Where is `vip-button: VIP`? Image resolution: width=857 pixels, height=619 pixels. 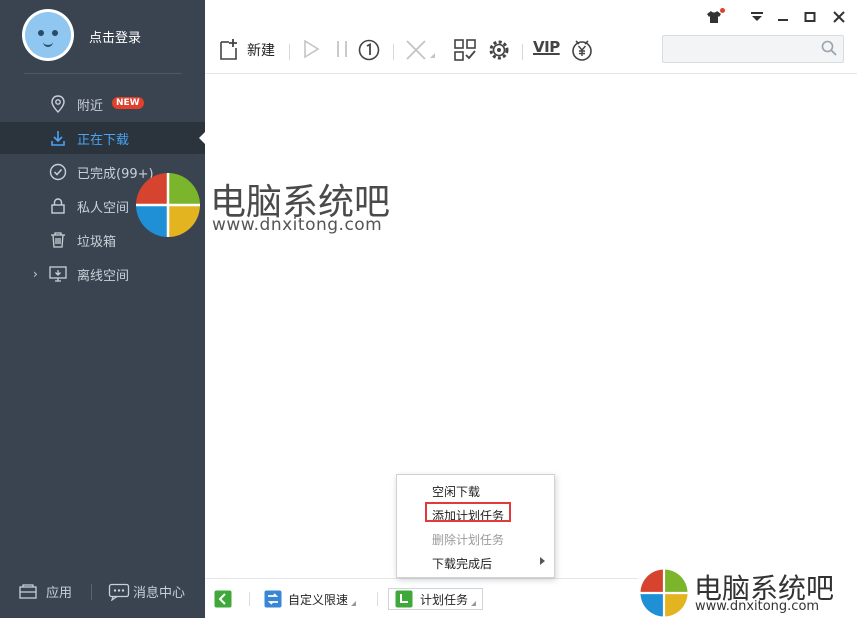
vip-button: VIP is located at coordinates (546, 47).